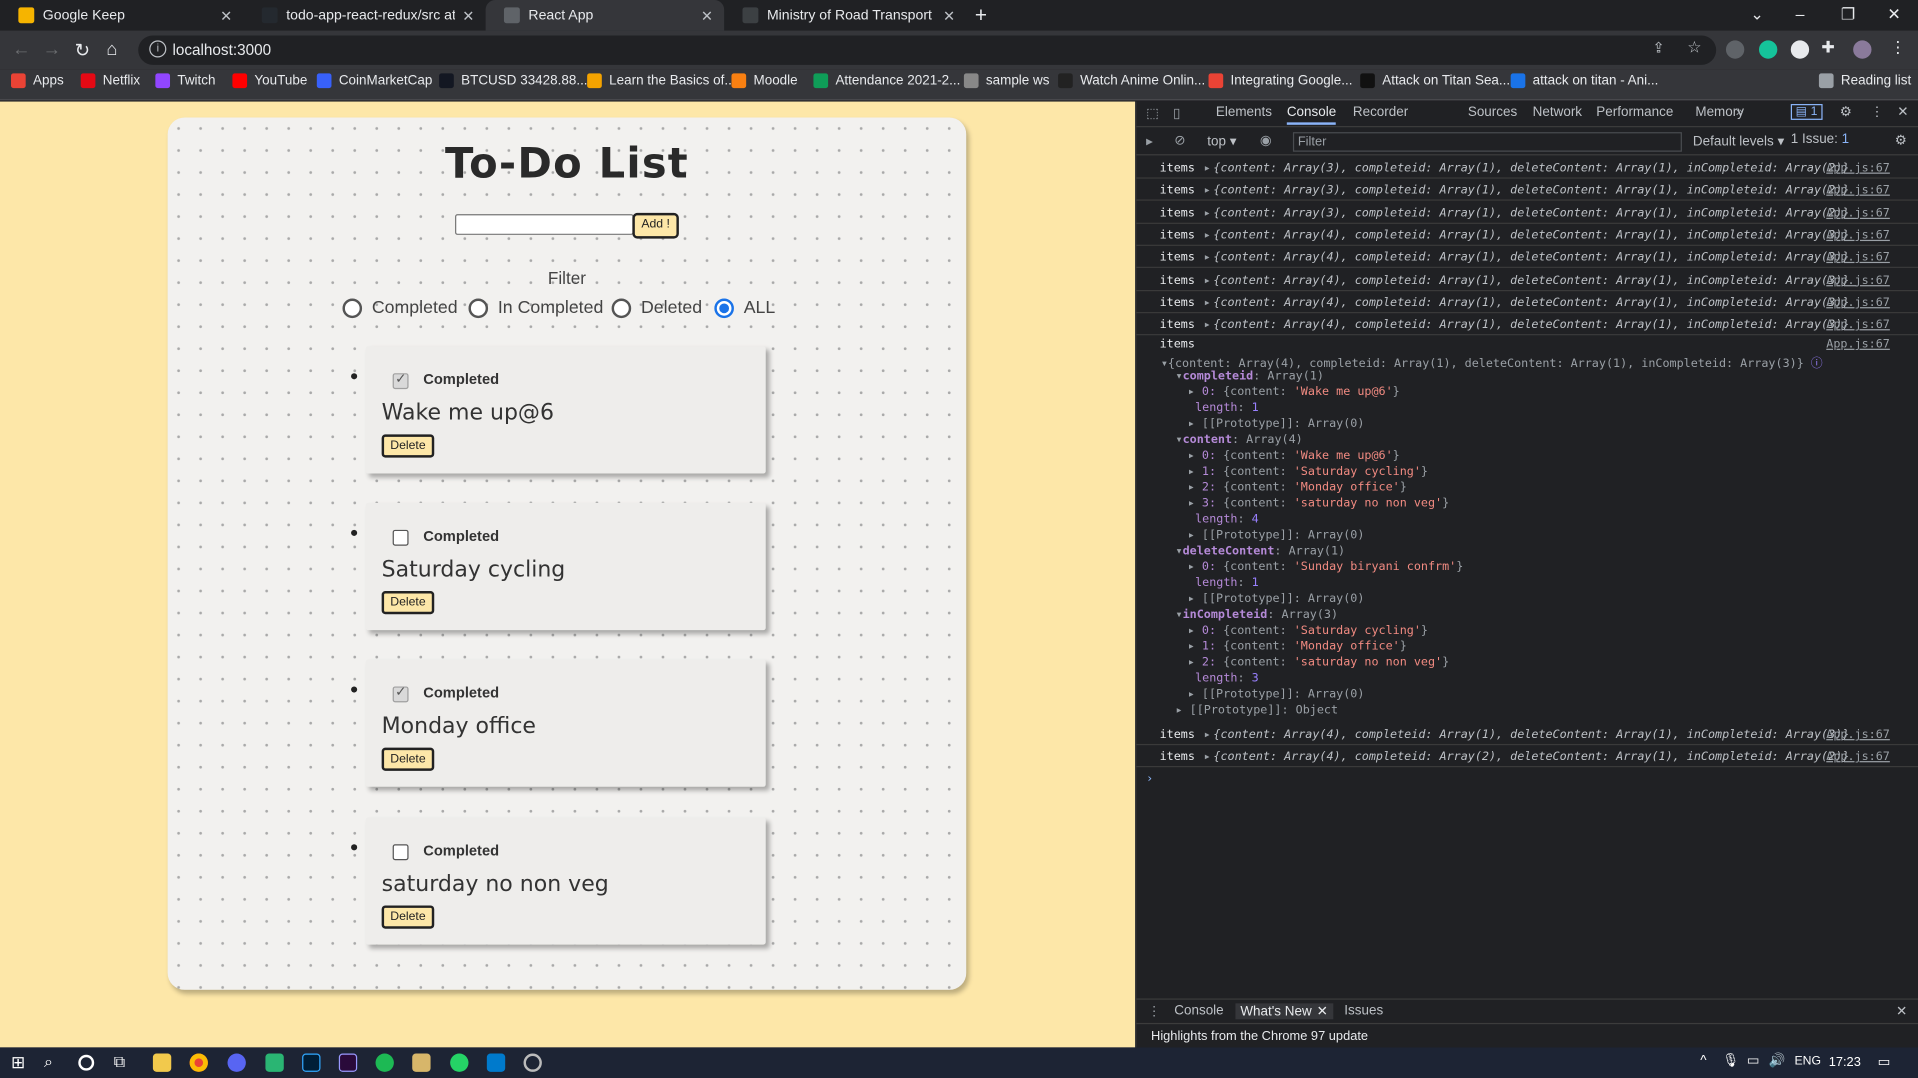 Image resolution: width=1918 pixels, height=1078 pixels. What do you see at coordinates (459, 1062) in the screenshot?
I see `whatsapp-icon` at bounding box center [459, 1062].